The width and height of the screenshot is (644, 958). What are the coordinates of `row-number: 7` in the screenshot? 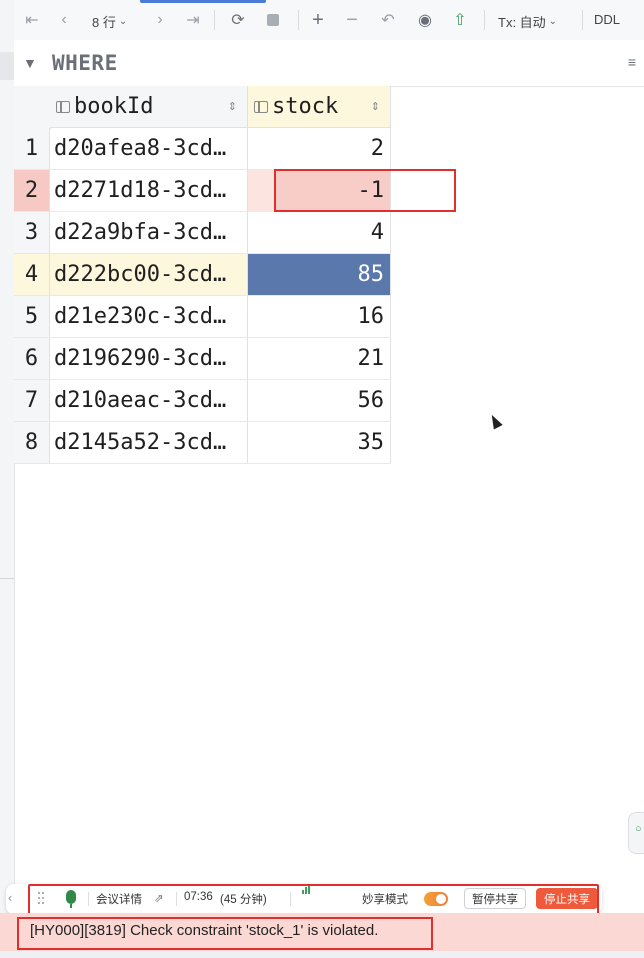 It's located at (32, 401).